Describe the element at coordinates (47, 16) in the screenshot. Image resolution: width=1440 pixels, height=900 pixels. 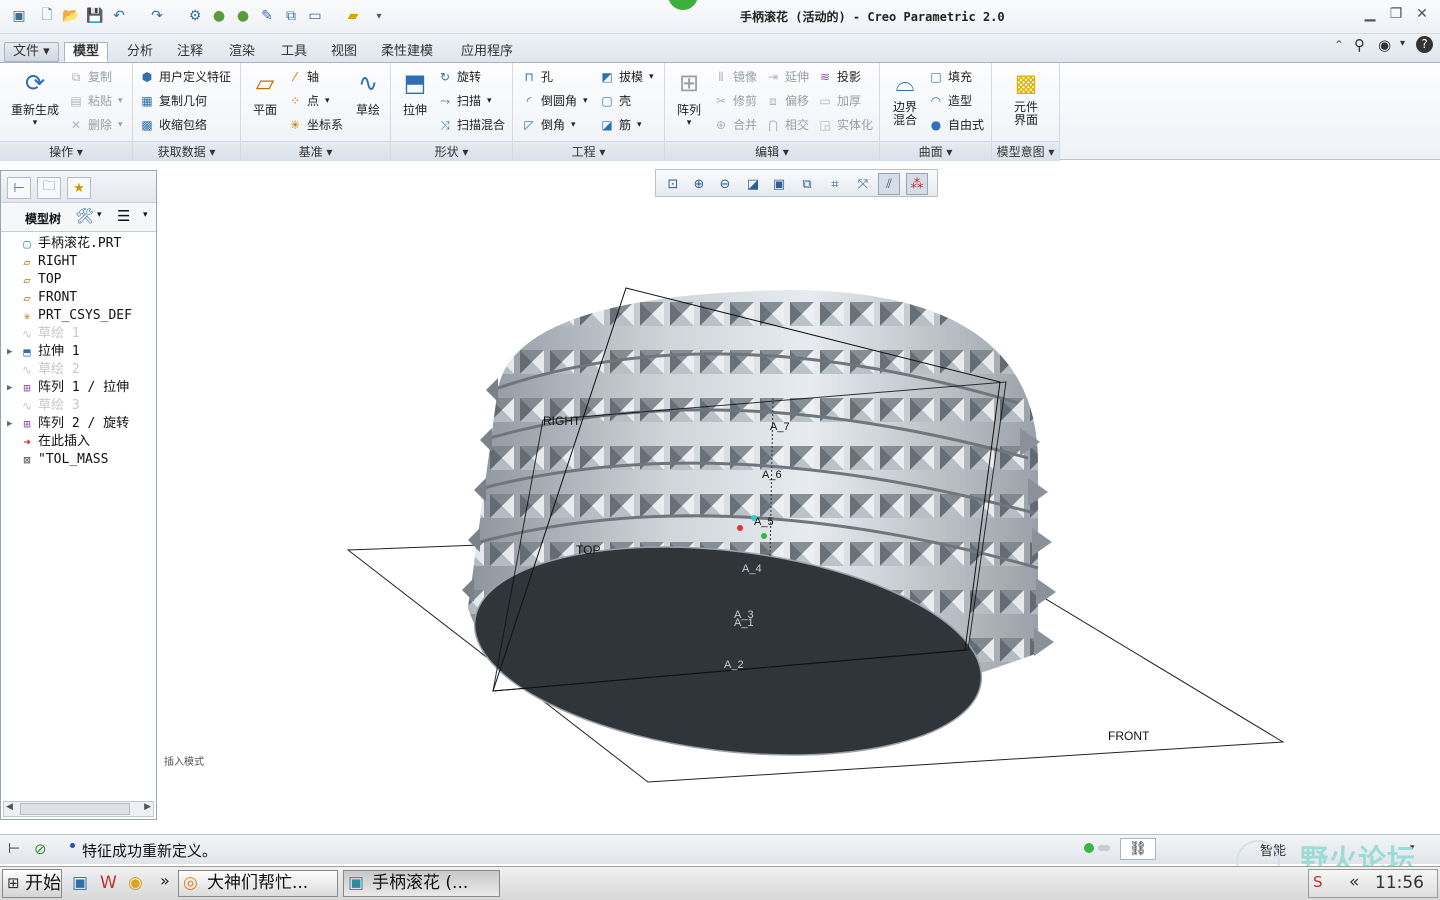
I see `new-file-icon: 🗋` at that location.